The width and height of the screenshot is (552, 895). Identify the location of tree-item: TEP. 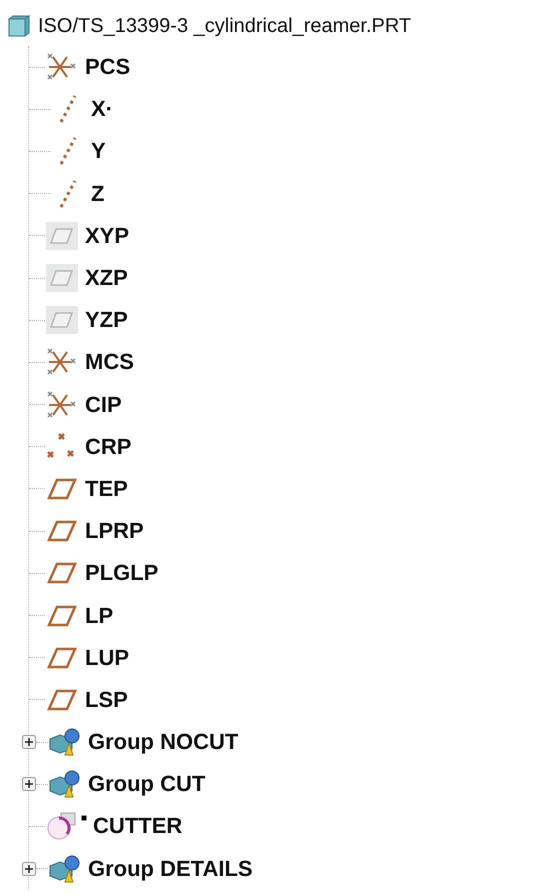
(106, 489).